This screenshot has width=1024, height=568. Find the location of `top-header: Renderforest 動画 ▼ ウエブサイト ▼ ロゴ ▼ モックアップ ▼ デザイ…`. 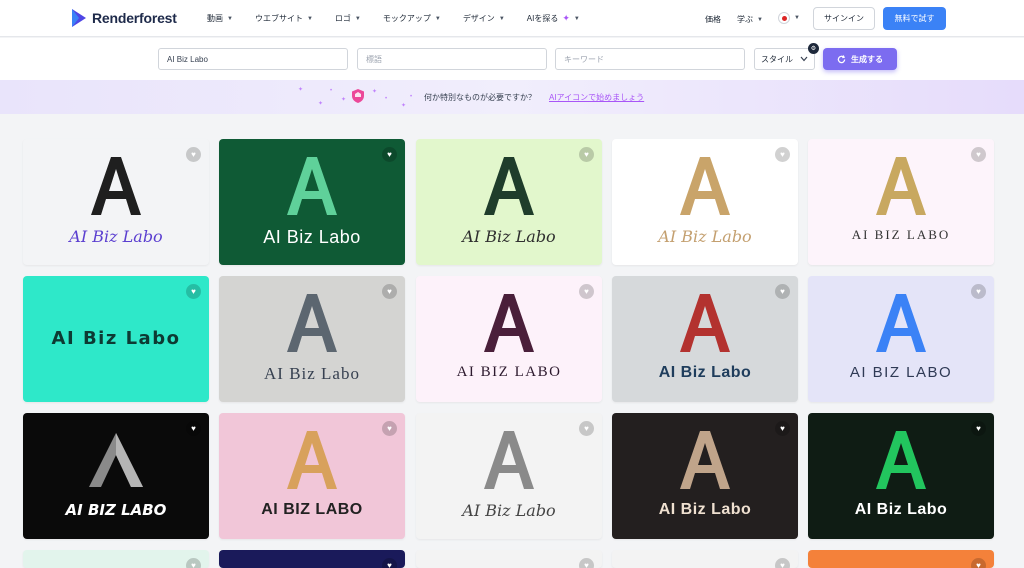

top-header: Renderforest 動画 ▼ ウエブサイト ▼ ロゴ ▼ モックアップ ▼ デザイ… is located at coordinates (512, 18).